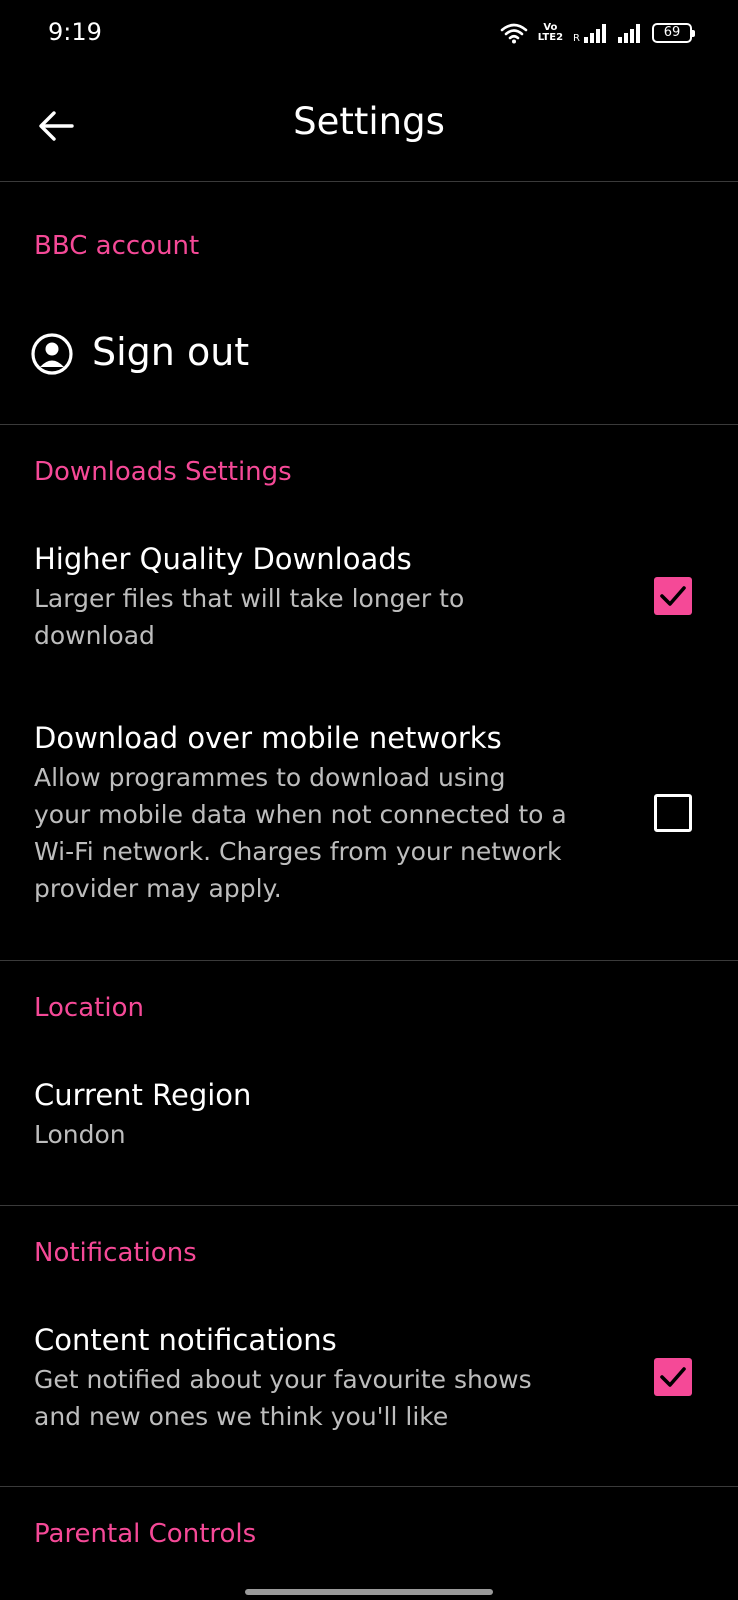 The width and height of the screenshot is (738, 1600). Describe the element at coordinates (270, 777) in the screenshot. I see `mobile-networks-subtitle-line1: Allow programmes to download using` at that location.